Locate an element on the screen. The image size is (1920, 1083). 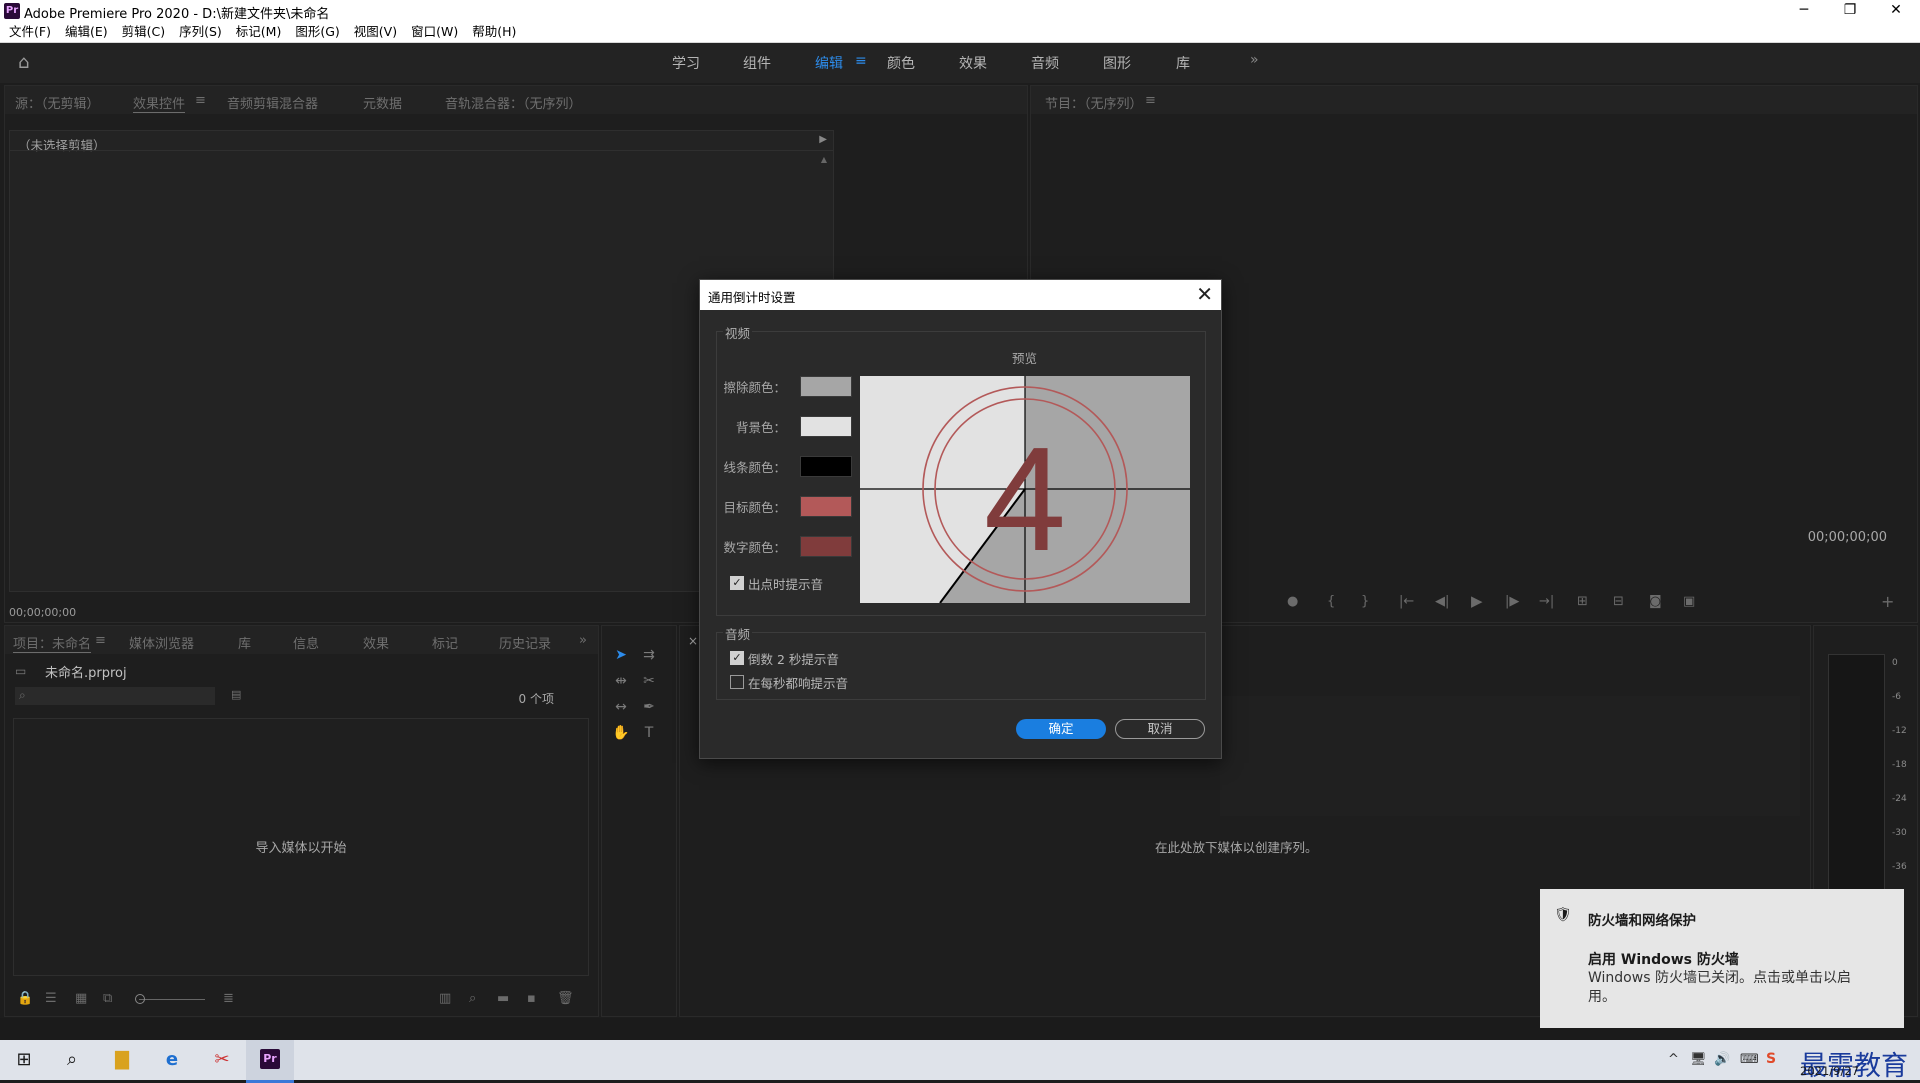
workspace-assembly: 组件 is located at coordinates (757, 63).